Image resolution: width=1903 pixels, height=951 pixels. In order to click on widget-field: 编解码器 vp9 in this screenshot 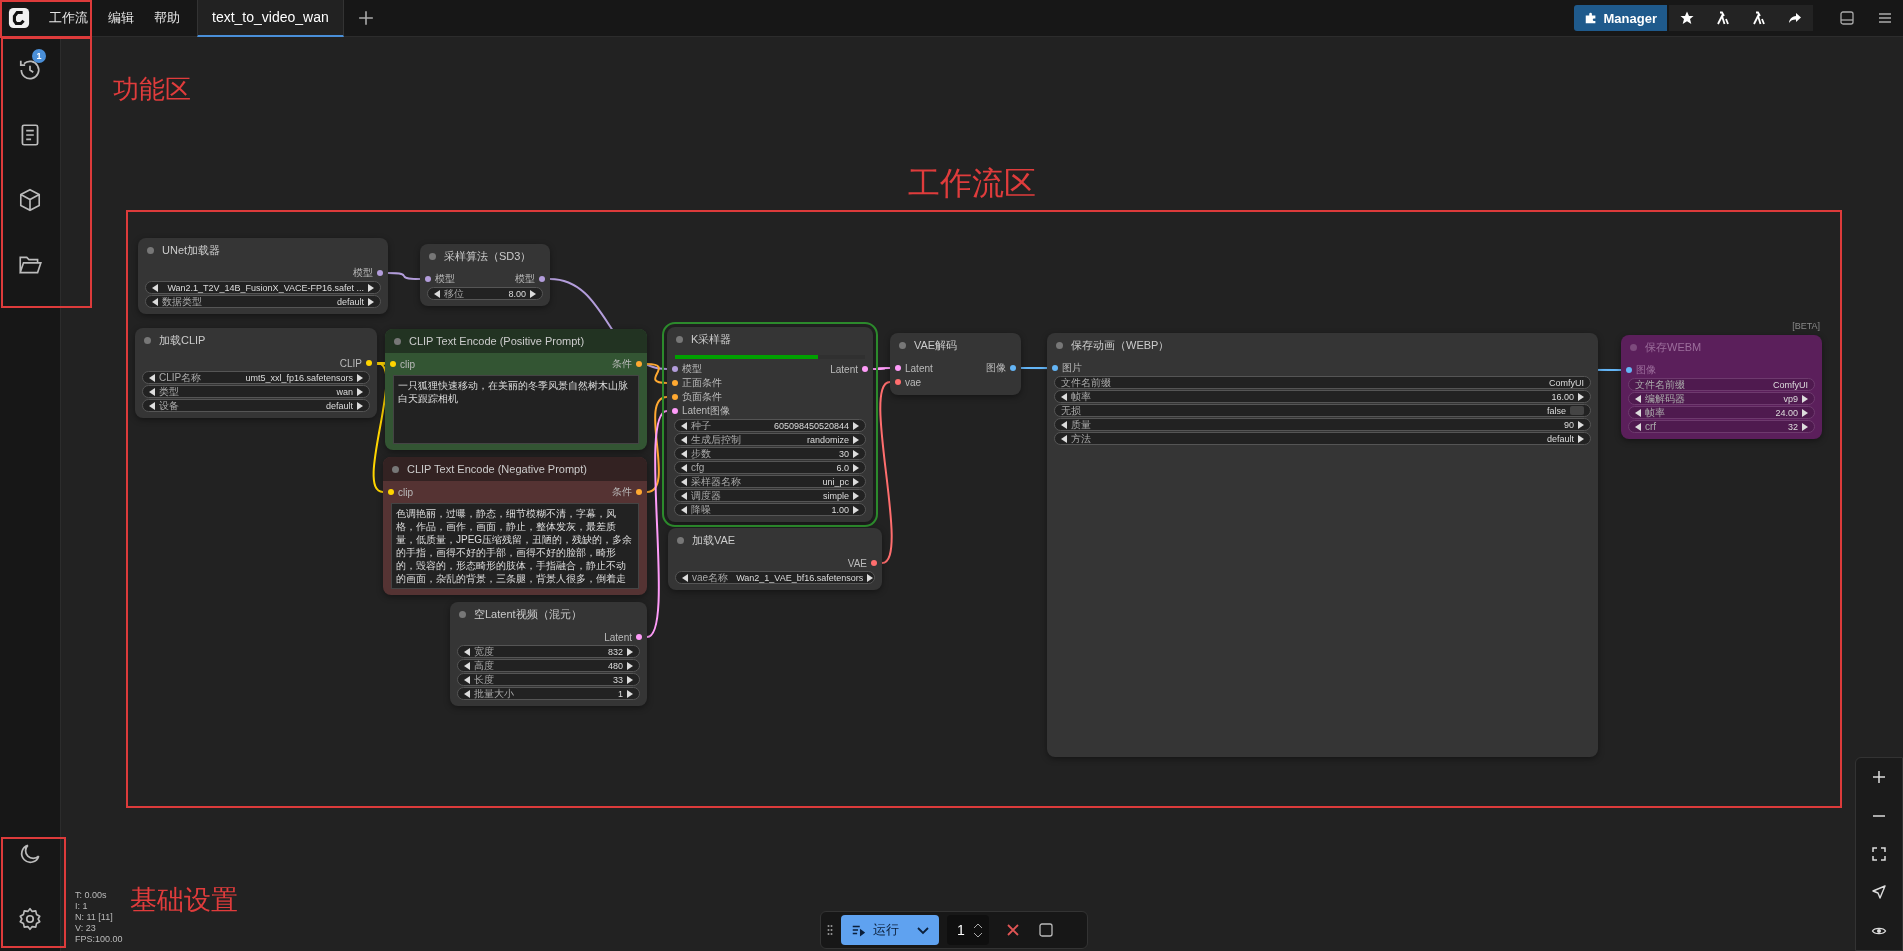, I will do `click(1721, 398)`.